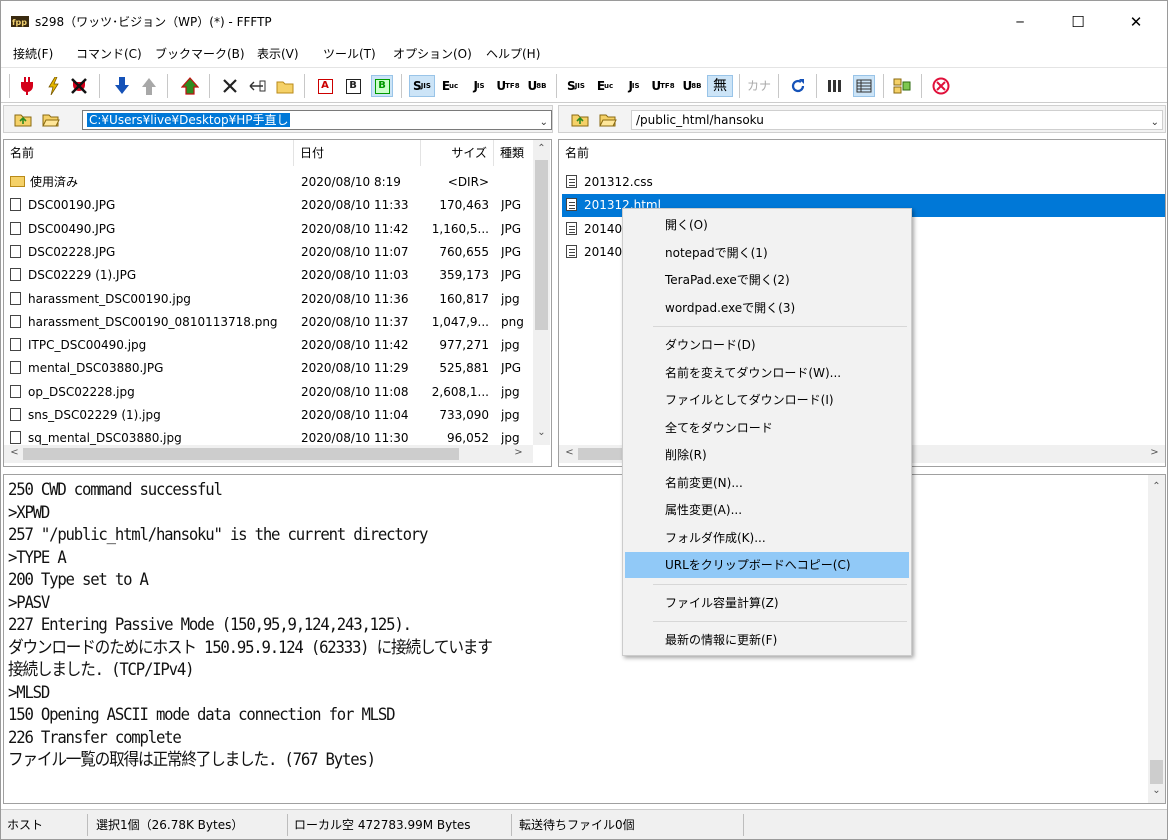  Describe the element at coordinates (277, 205) in the screenshot. I see `local-file-row: DSC00190.JPG 2020/08/10 11:33 170,463 JPG` at that location.